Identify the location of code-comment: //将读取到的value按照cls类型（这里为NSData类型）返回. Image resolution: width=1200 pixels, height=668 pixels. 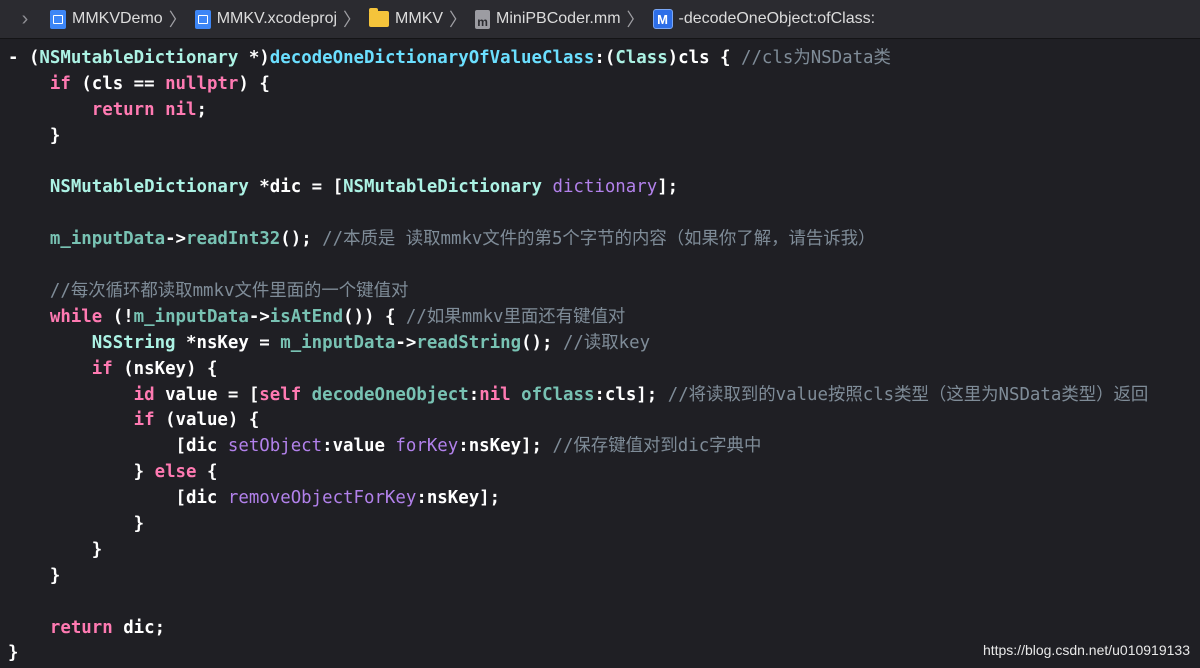
(908, 394).